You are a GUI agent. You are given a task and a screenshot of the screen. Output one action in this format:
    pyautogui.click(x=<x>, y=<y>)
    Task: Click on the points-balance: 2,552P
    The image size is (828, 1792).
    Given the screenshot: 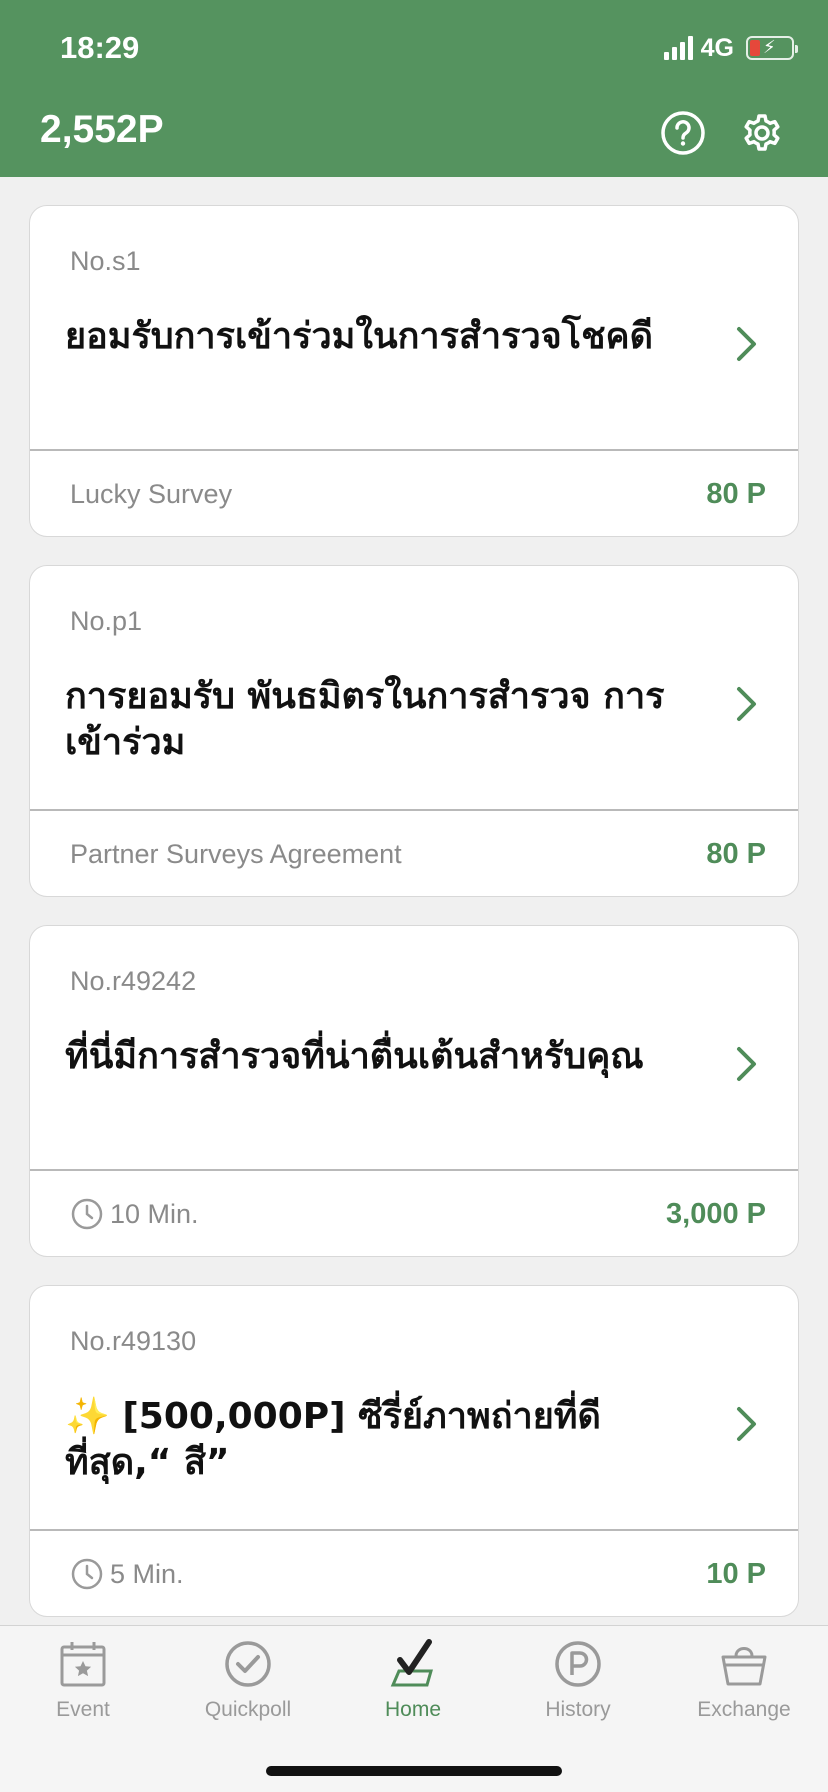 What is the action you would take?
    pyautogui.click(x=102, y=129)
    